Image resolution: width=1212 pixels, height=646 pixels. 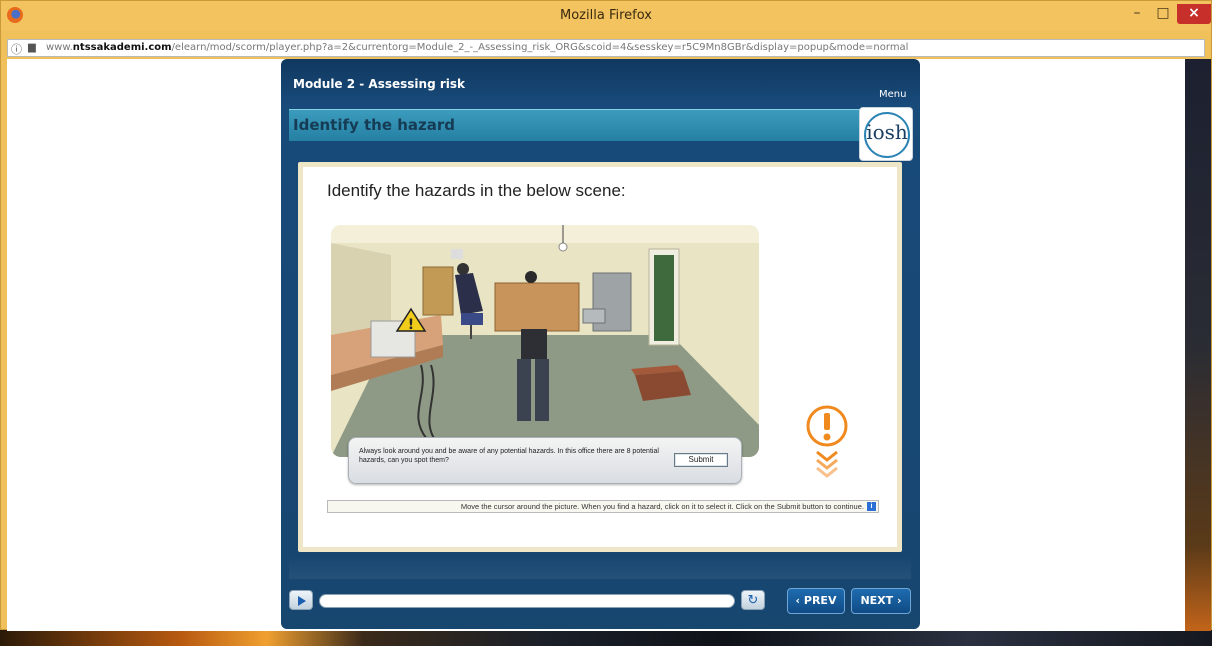 What do you see at coordinates (1194, 14) in the screenshot?
I see `close-button: ×` at bounding box center [1194, 14].